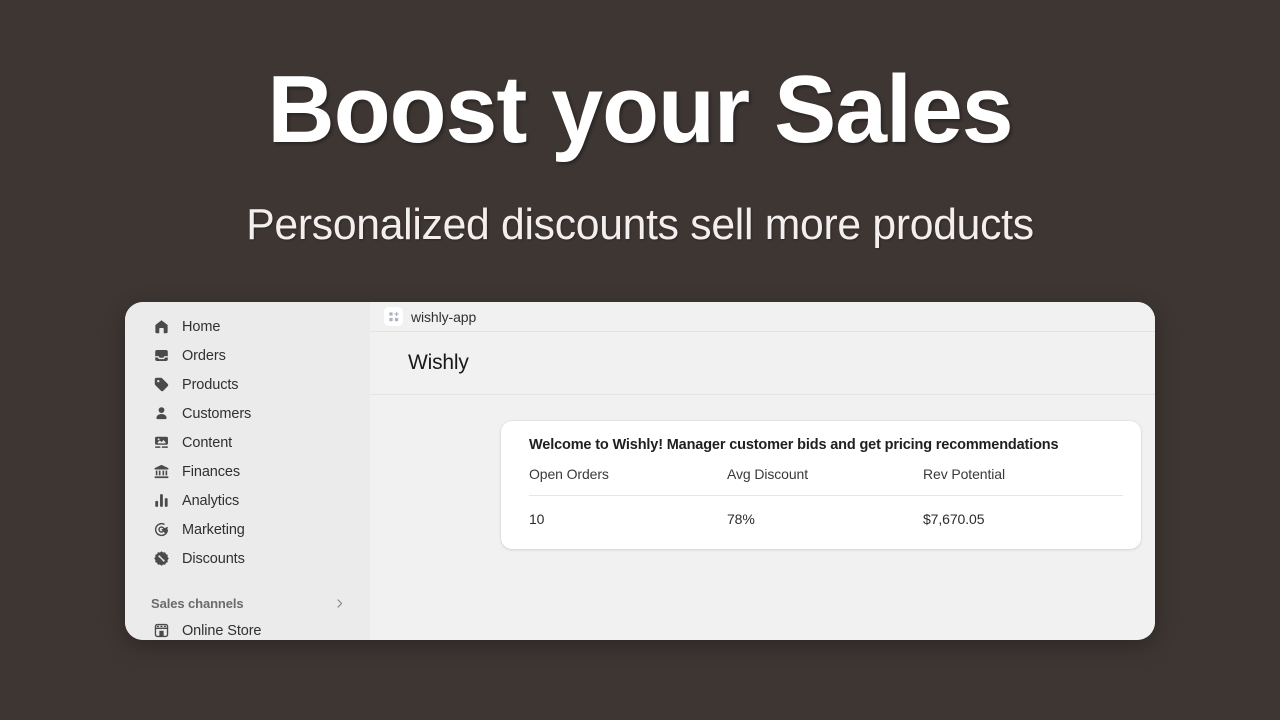  Describe the element at coordinates (161, 631) in the screenshot. I see `storefront-icon` at that location.